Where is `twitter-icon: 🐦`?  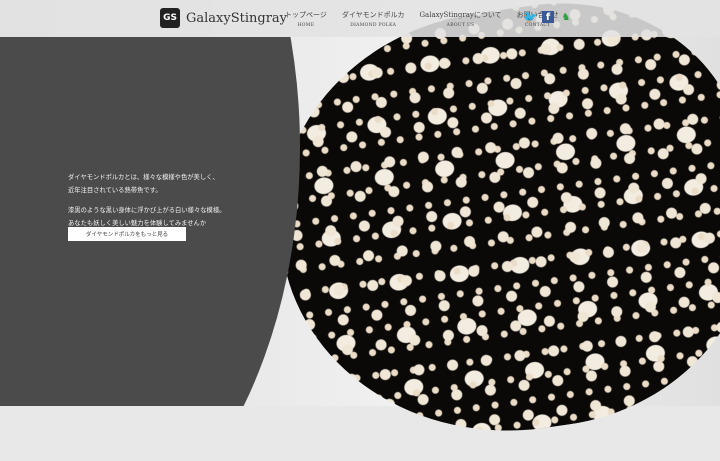 twitter-icon: 🐦 is located at coordinates (530, 17).